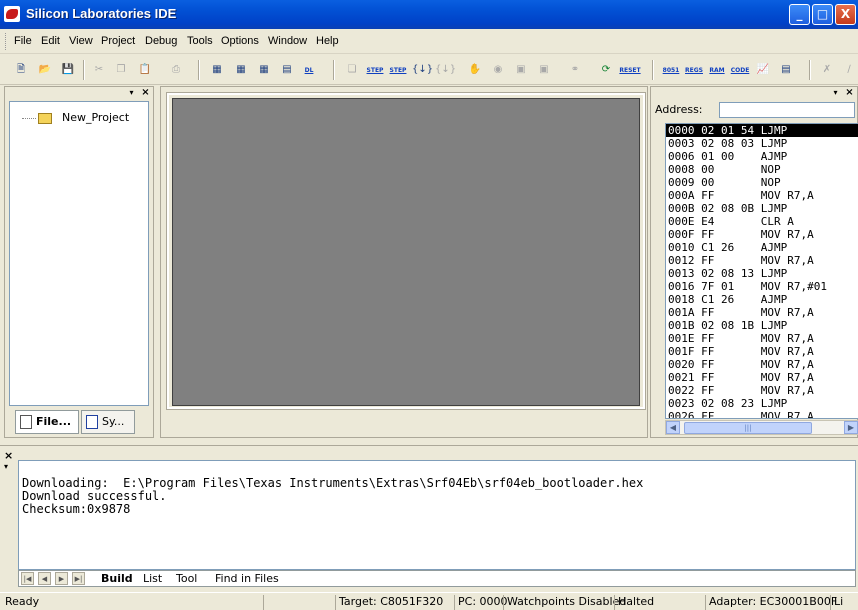 This screenshot has width=858, height=610. Describe the element at coordinates (786, 70) in the screenshot. I see `disassembly-icon: ▤` at that location.